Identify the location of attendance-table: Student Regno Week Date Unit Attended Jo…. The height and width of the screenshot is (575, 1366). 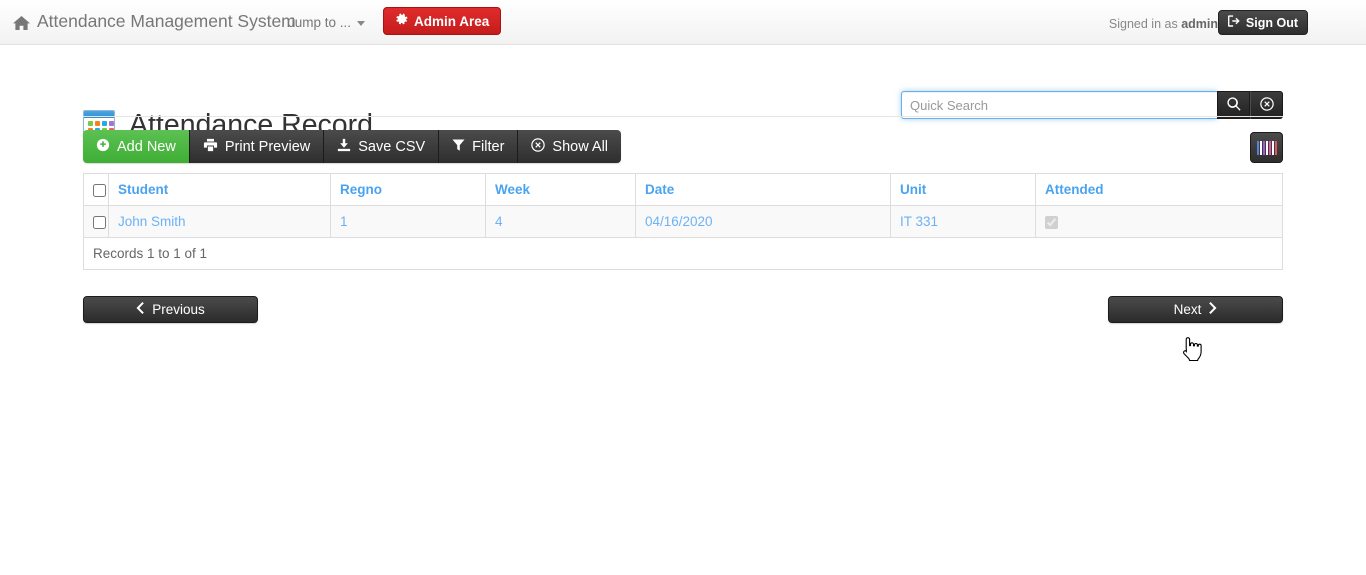
(683, 221).